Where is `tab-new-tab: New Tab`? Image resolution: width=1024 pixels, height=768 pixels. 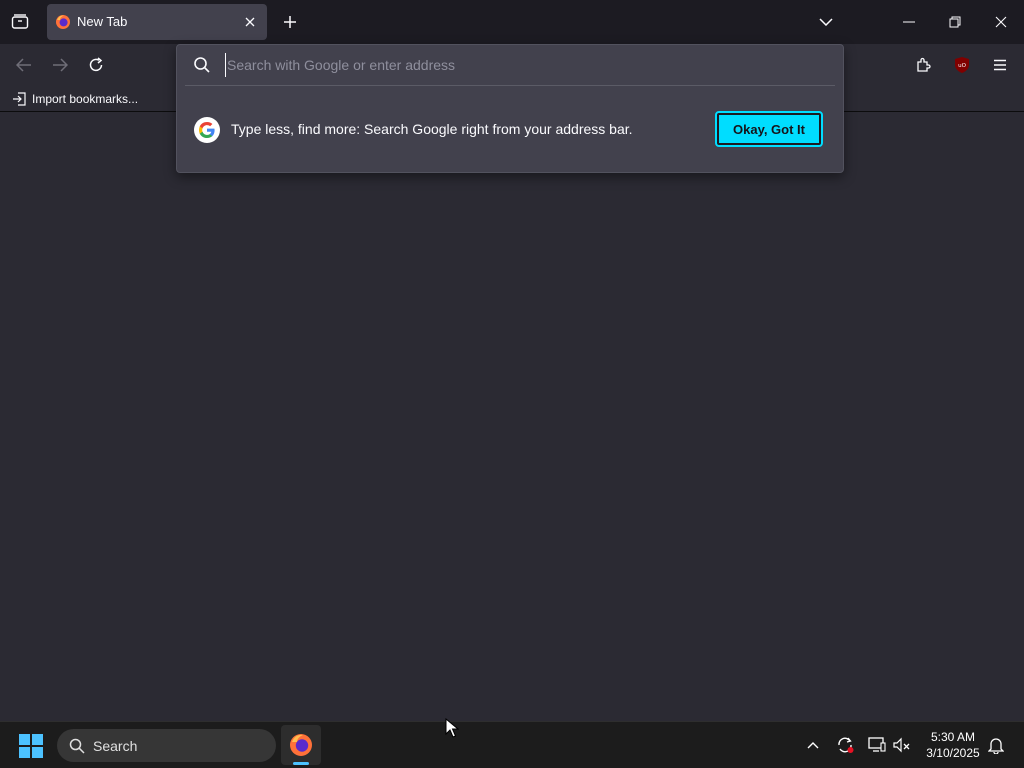
tab-new-tab: New Tab is located at coordinates (157, 22).